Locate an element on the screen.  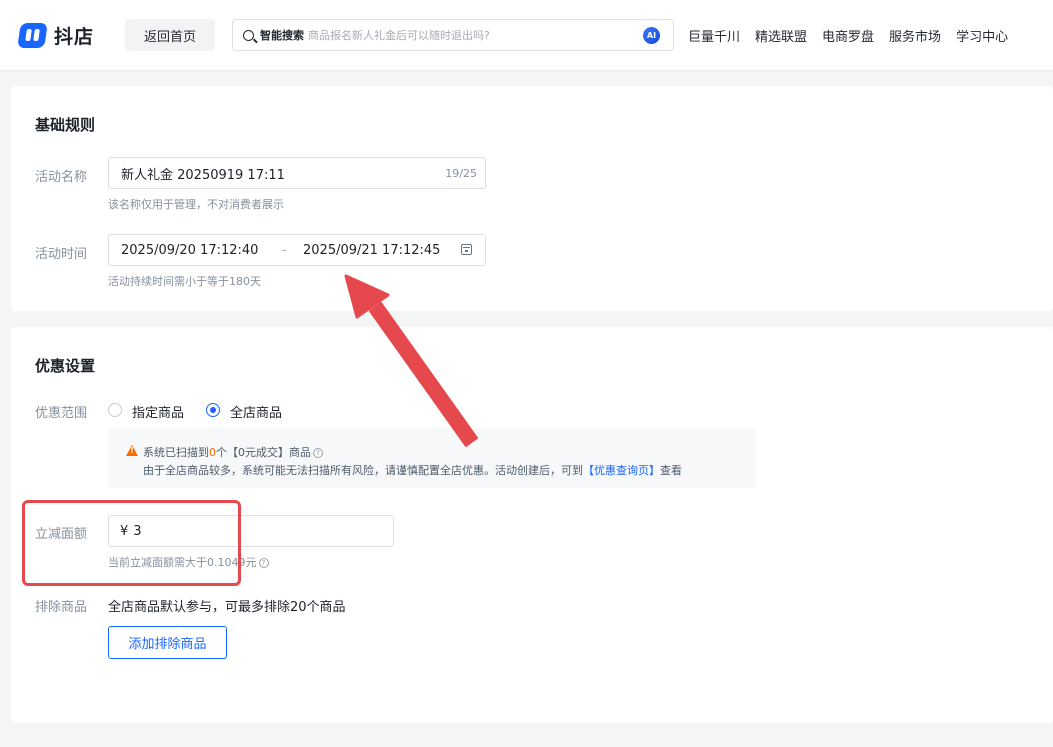
nav-item-alliance: 精选联盟 is located at coordinates (781, 35).